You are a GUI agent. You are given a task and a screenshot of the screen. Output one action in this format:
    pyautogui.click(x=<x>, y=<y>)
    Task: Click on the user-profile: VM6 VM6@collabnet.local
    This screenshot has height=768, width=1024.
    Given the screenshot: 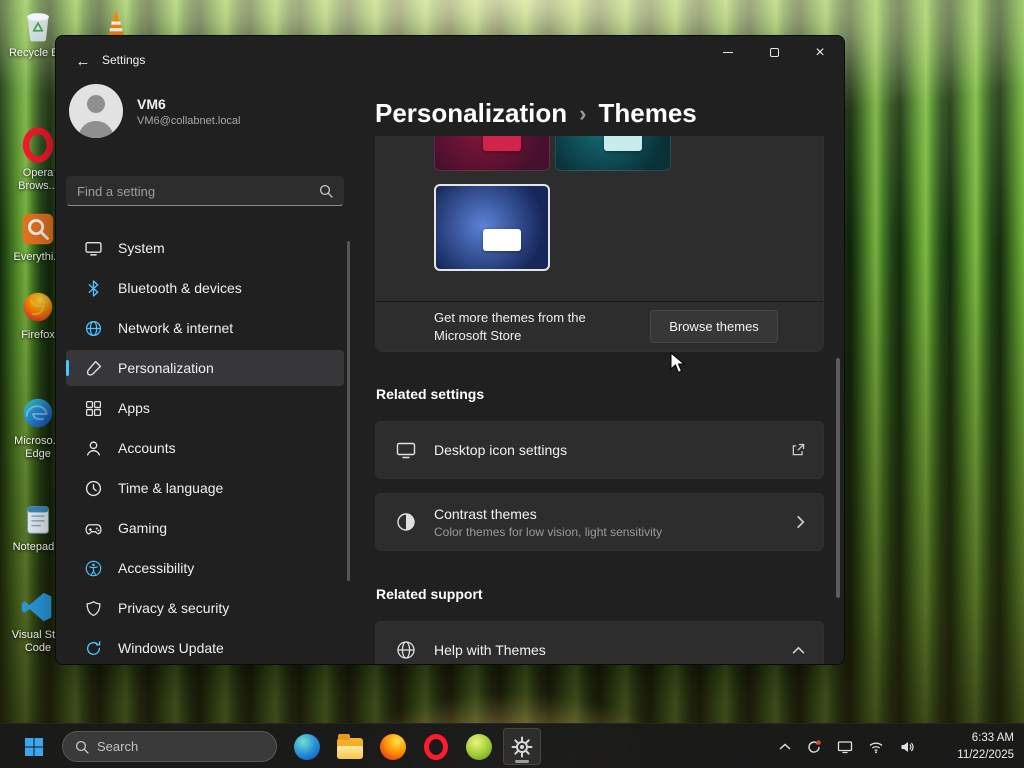 What is the action you would take?
    pyautogui.click(x=155, y=111)
    